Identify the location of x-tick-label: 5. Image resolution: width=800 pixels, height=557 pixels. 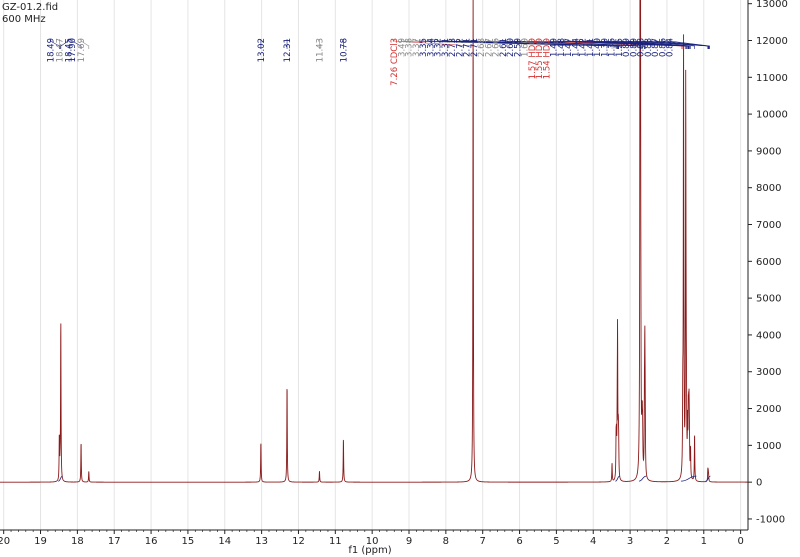
(556, 541).